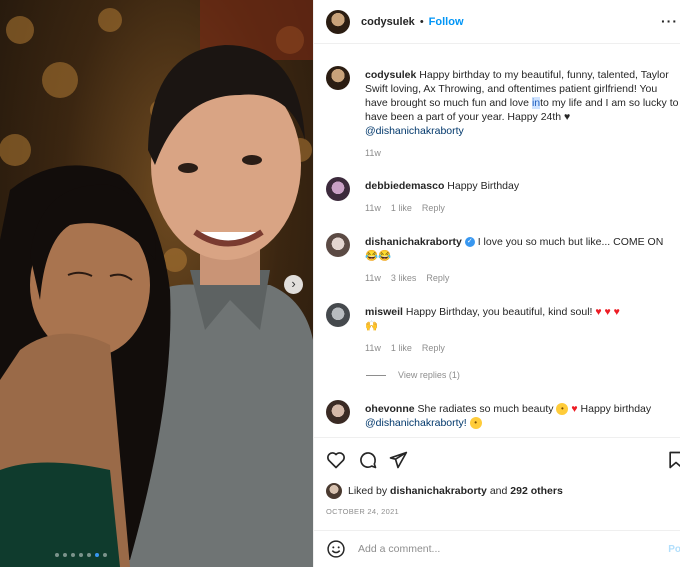 The width and height of the screenshot is (680, 567). What do you see at coordinates (497, 22) in the screenshot?
I see `post-header: codysulek • Follow ···` at bounding box center [497, 22].